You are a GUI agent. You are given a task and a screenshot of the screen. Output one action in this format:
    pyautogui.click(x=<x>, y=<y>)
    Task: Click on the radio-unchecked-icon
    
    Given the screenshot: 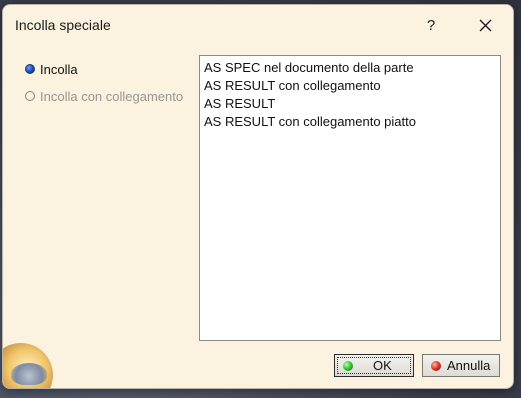 What is the action you would take?
    pyautogui.click(x=30, y=96)
    